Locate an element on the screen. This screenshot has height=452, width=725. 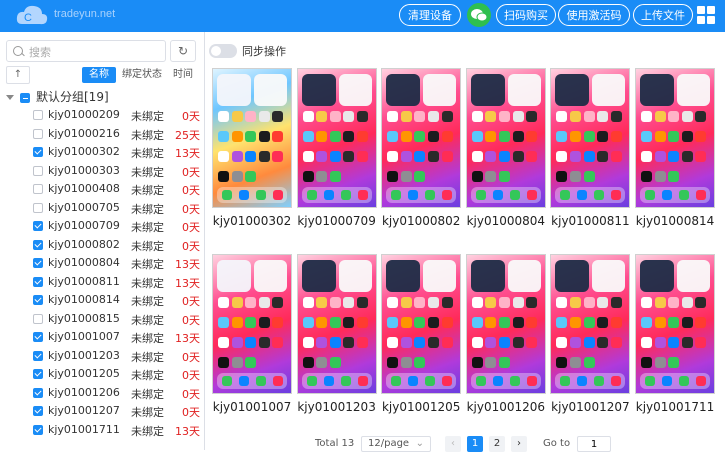
device-screen-card: kjy01000709 is located at coordinates (336, 148).